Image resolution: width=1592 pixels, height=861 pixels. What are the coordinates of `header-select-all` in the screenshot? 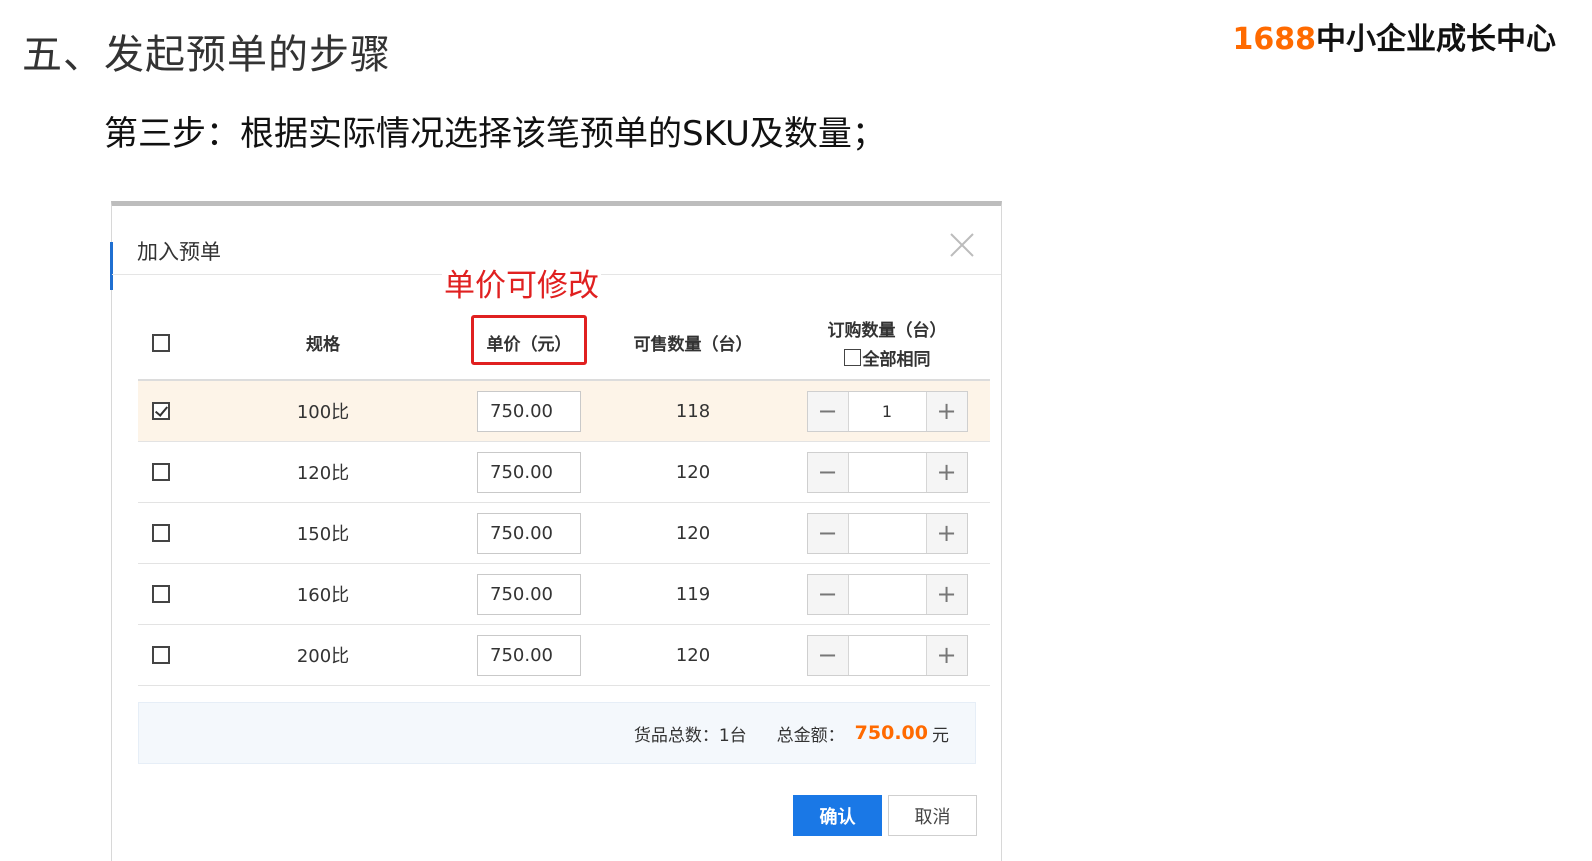 It's located at (161, 342).